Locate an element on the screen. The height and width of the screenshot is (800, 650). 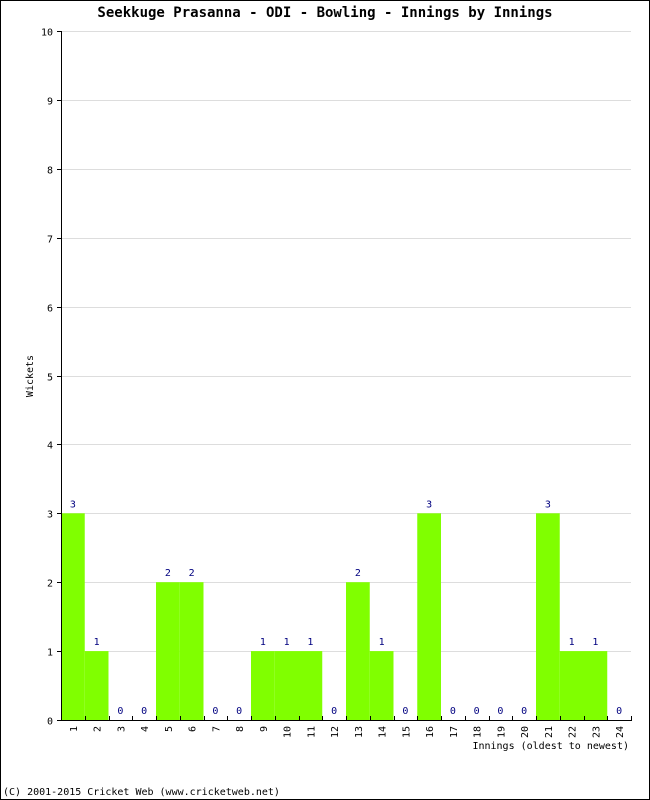
x-tick-label: 16 is located at coordinates (430, 732).